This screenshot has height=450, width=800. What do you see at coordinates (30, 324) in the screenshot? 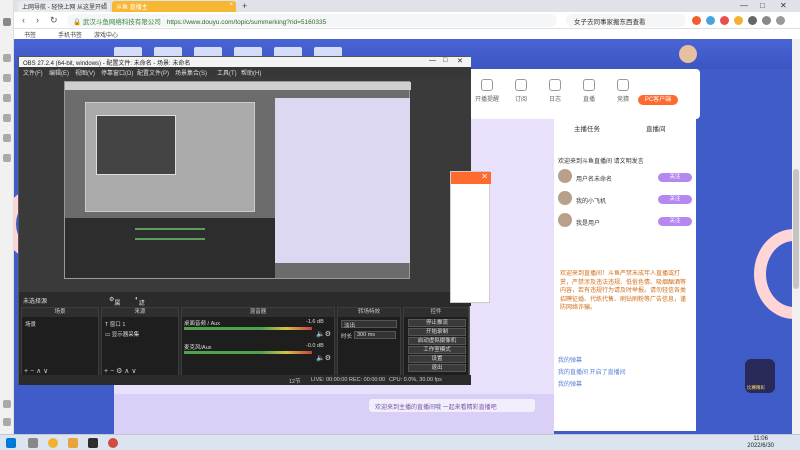
I see `scene-item: 场景` at bounding box center [30, 324].